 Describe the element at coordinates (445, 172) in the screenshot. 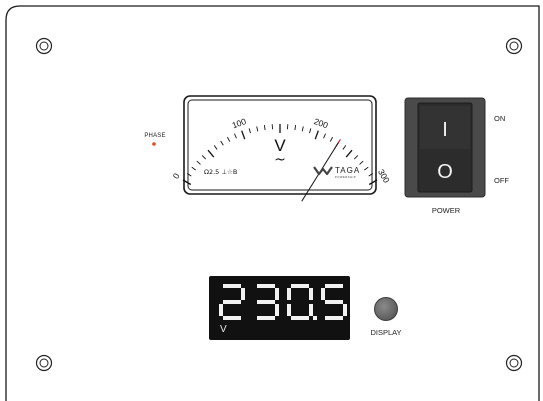

I see `power-off-symbol: O` at that location.